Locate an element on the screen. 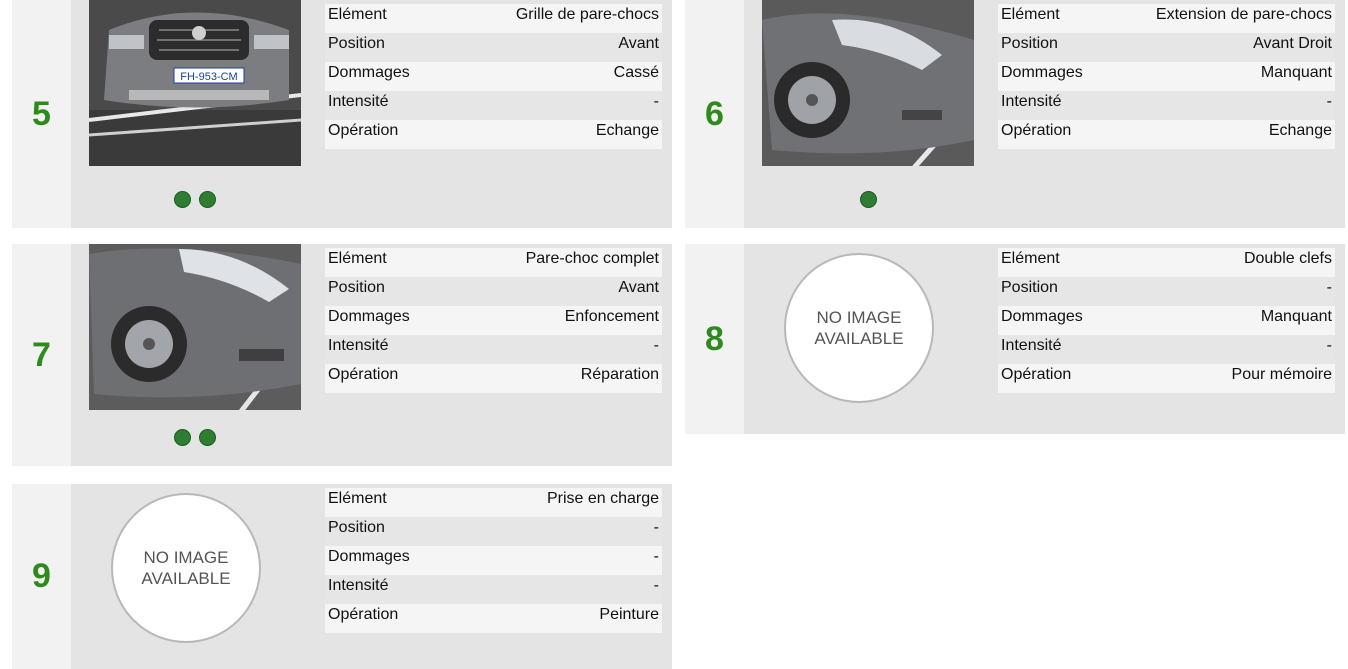  item-number: 6 is located at coordinates (714, 113).